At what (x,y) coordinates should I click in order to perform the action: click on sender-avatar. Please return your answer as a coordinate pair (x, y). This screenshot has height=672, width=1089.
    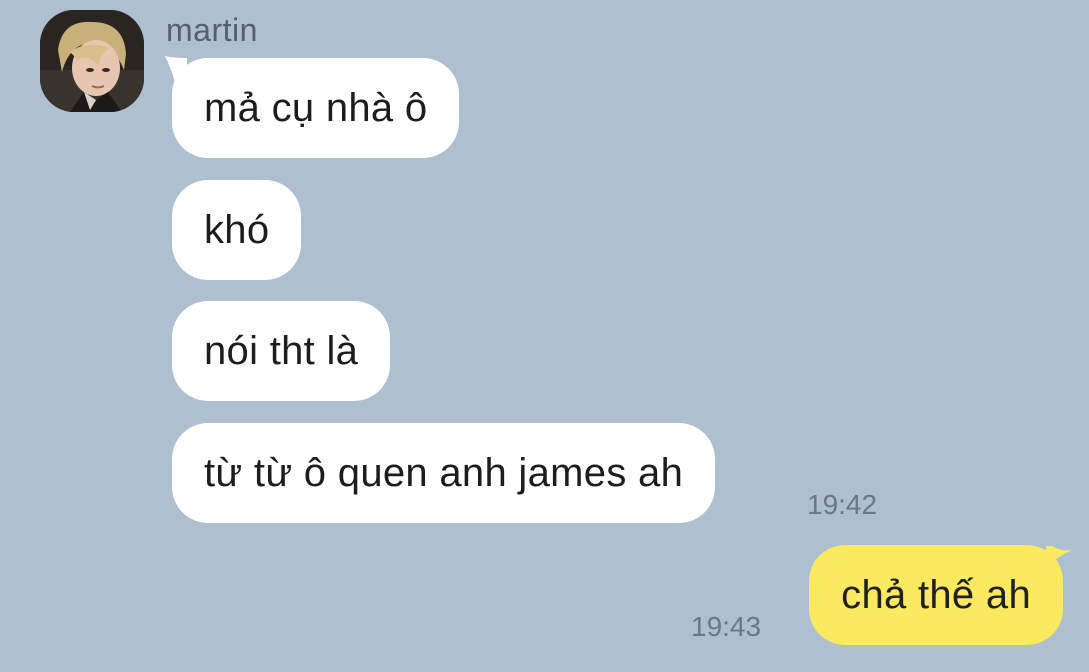
    Looking at the image, I should click on (92, 61).